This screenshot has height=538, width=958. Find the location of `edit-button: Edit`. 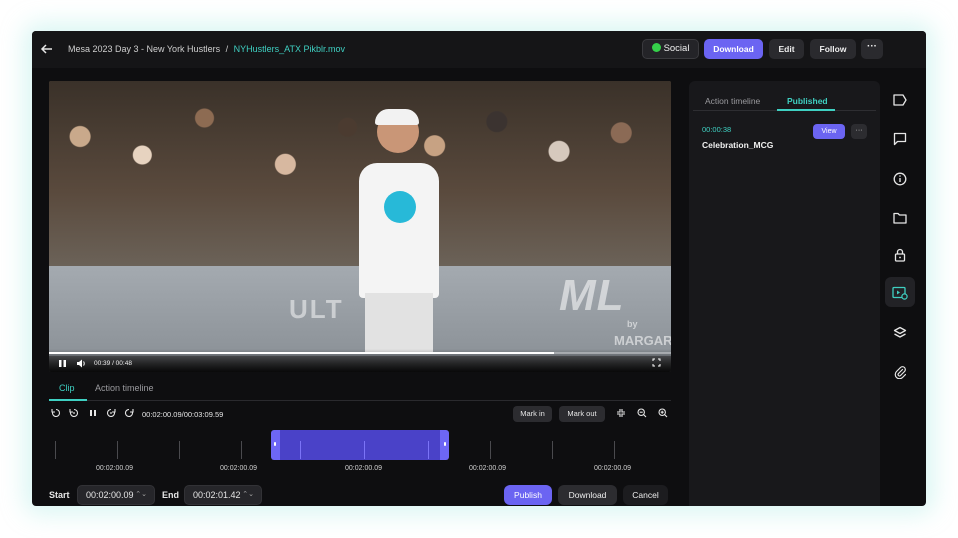

edit-button: Edit is located at coordinates (786, 49).